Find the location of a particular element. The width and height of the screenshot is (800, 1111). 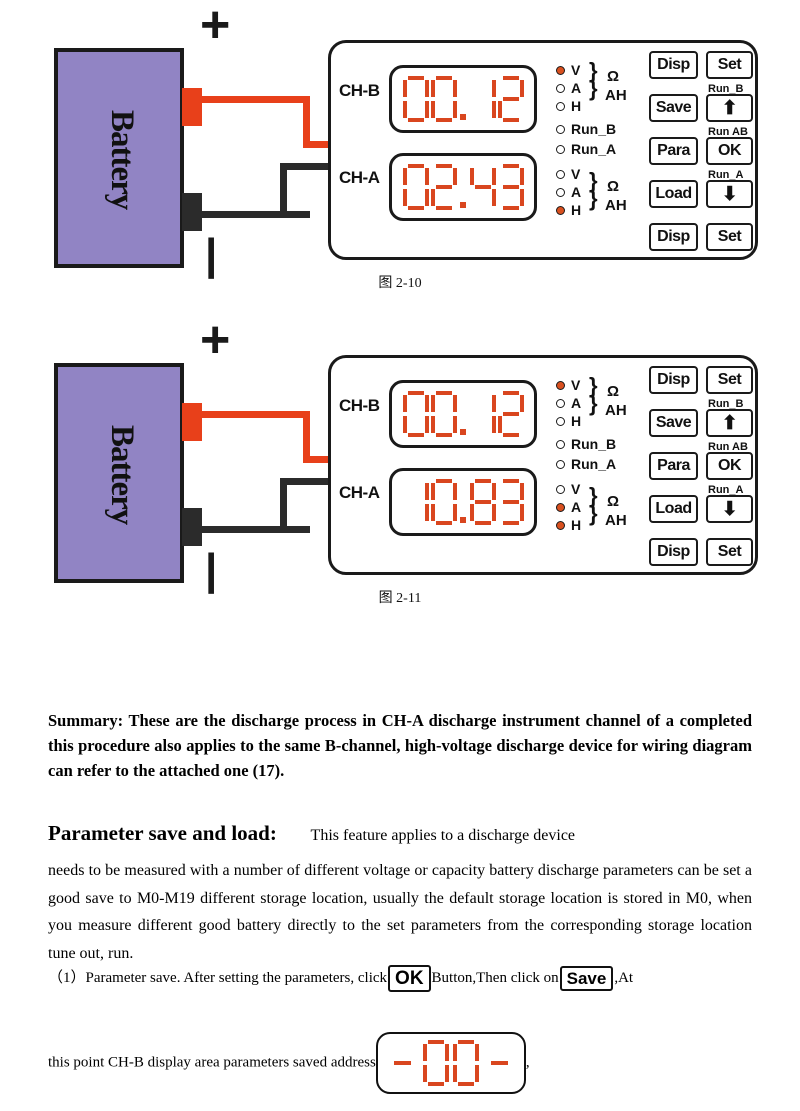

channel-label-ch-a: CH-A is located at coordinates (359, 177).